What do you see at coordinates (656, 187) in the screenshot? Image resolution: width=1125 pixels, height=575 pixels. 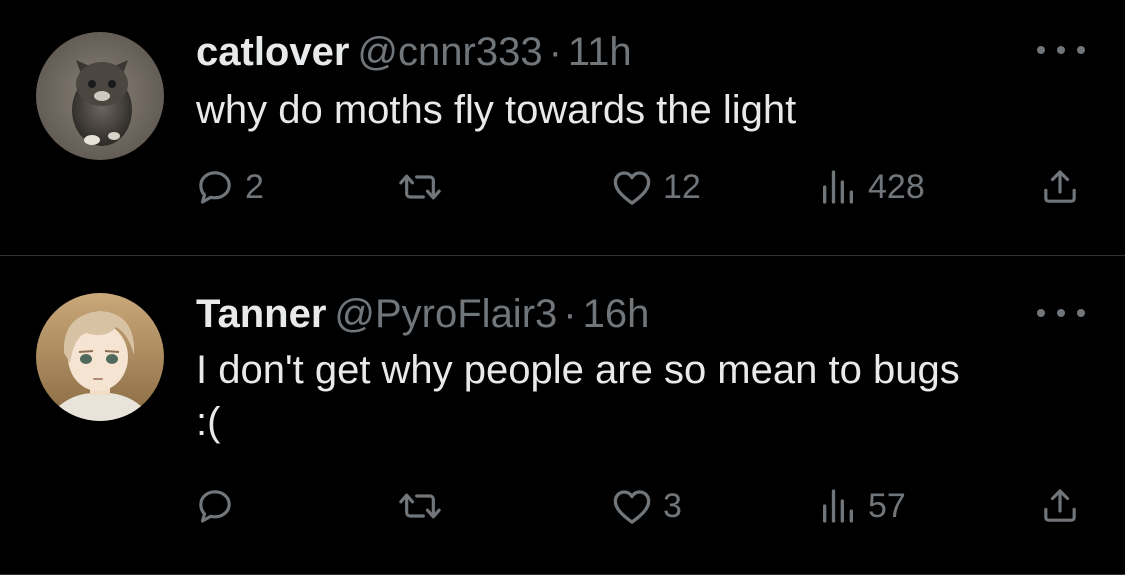 I see `like-button: 12` at bounding box center [656, 187].